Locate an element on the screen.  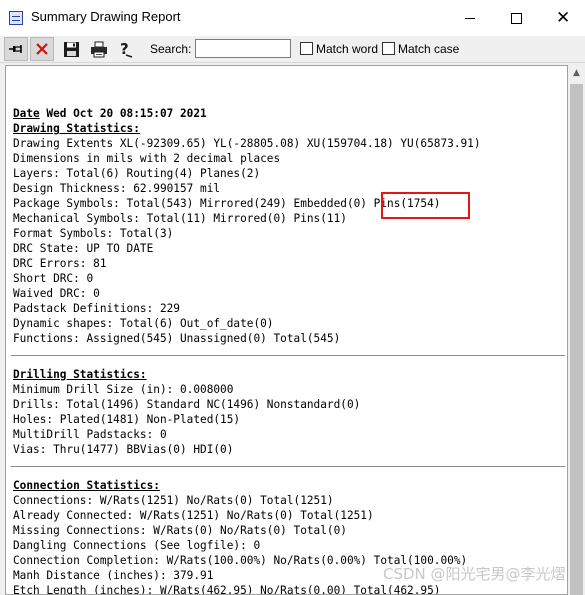
drawing-statistics-line: Padstack Definitions: 229 is located at coordinates (96, 308).